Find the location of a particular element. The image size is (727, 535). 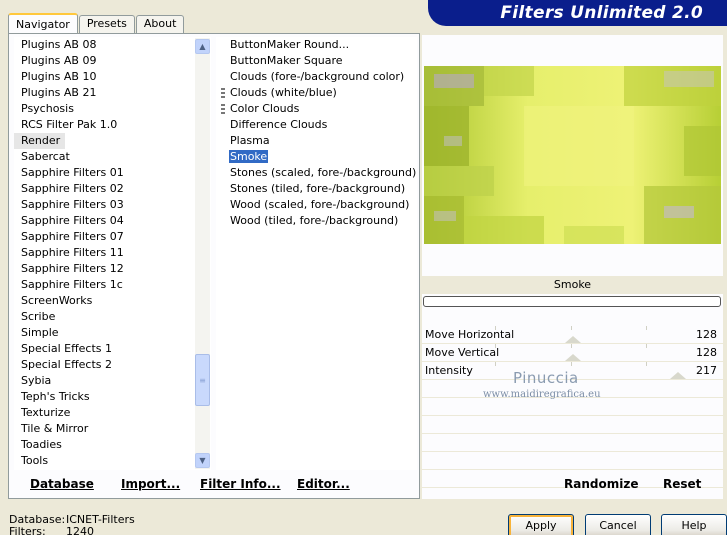

category-item: Toadies is located at coordinates (112, 445).